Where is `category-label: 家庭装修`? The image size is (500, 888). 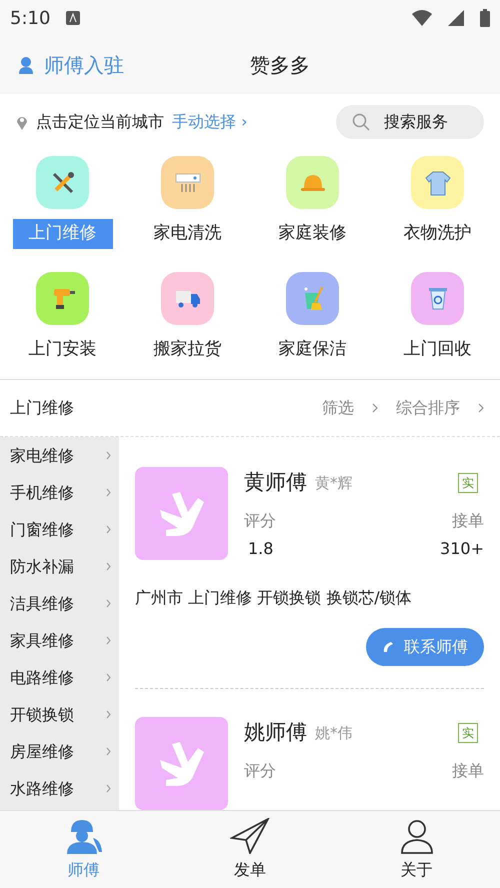 category-label: 家庭装修 is located at coordinates (312, 233).